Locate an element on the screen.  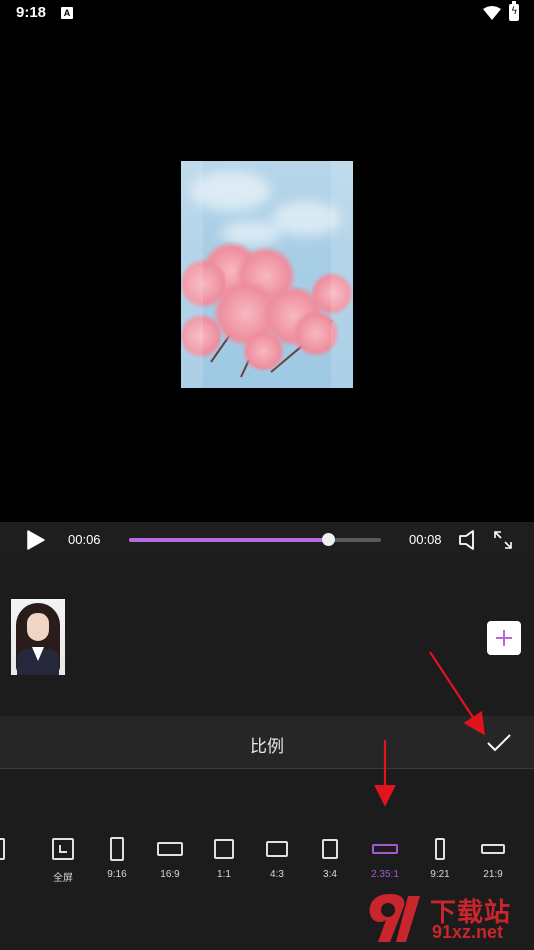
ratio-panel-header: 比例 is located at coordinates (267, 742).